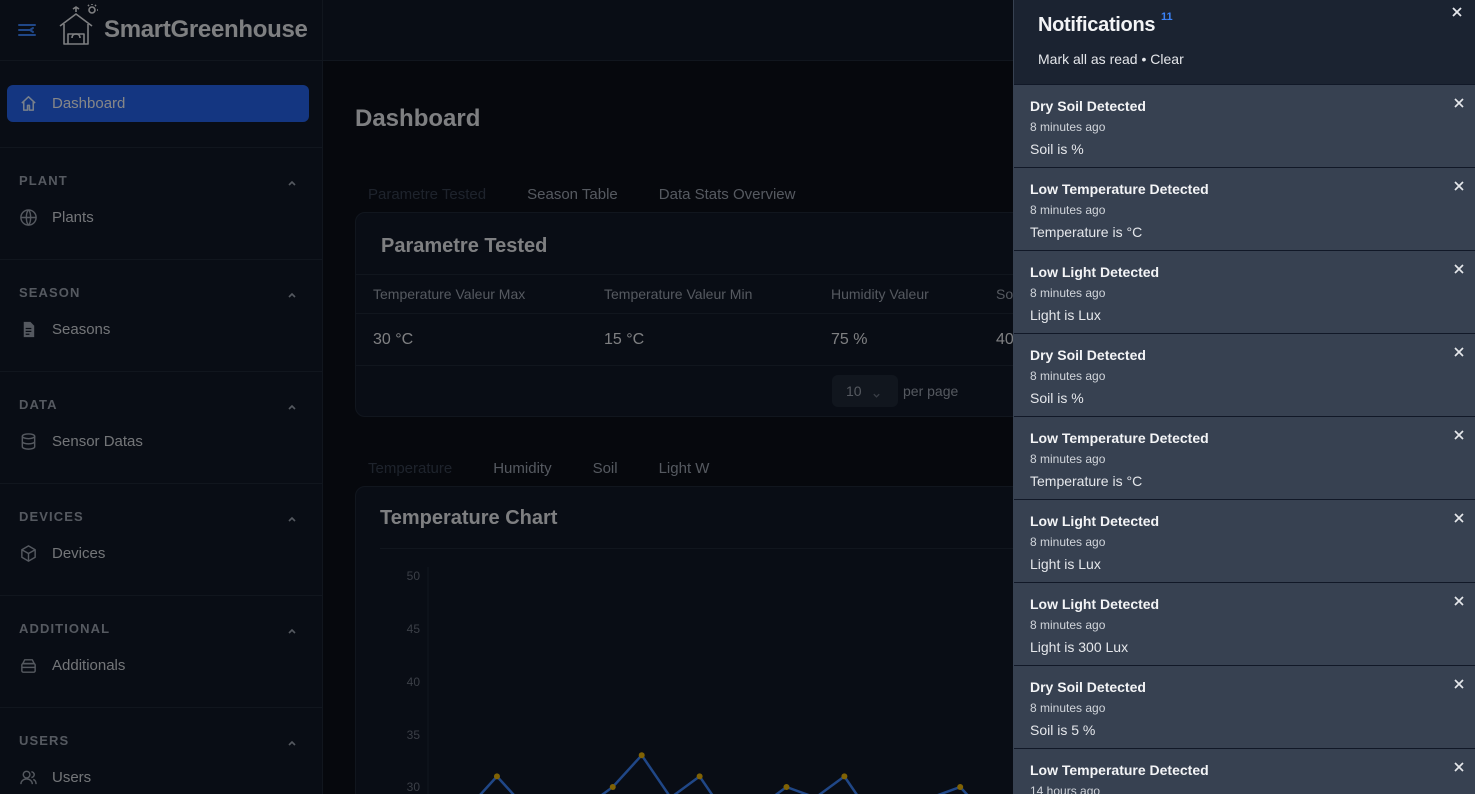 The height and width of the screenshot is (794, 1475). Describe the element at coordinates (1065, 789) in the screenshot. I see `notification-time: 14 hours ago` at that location.